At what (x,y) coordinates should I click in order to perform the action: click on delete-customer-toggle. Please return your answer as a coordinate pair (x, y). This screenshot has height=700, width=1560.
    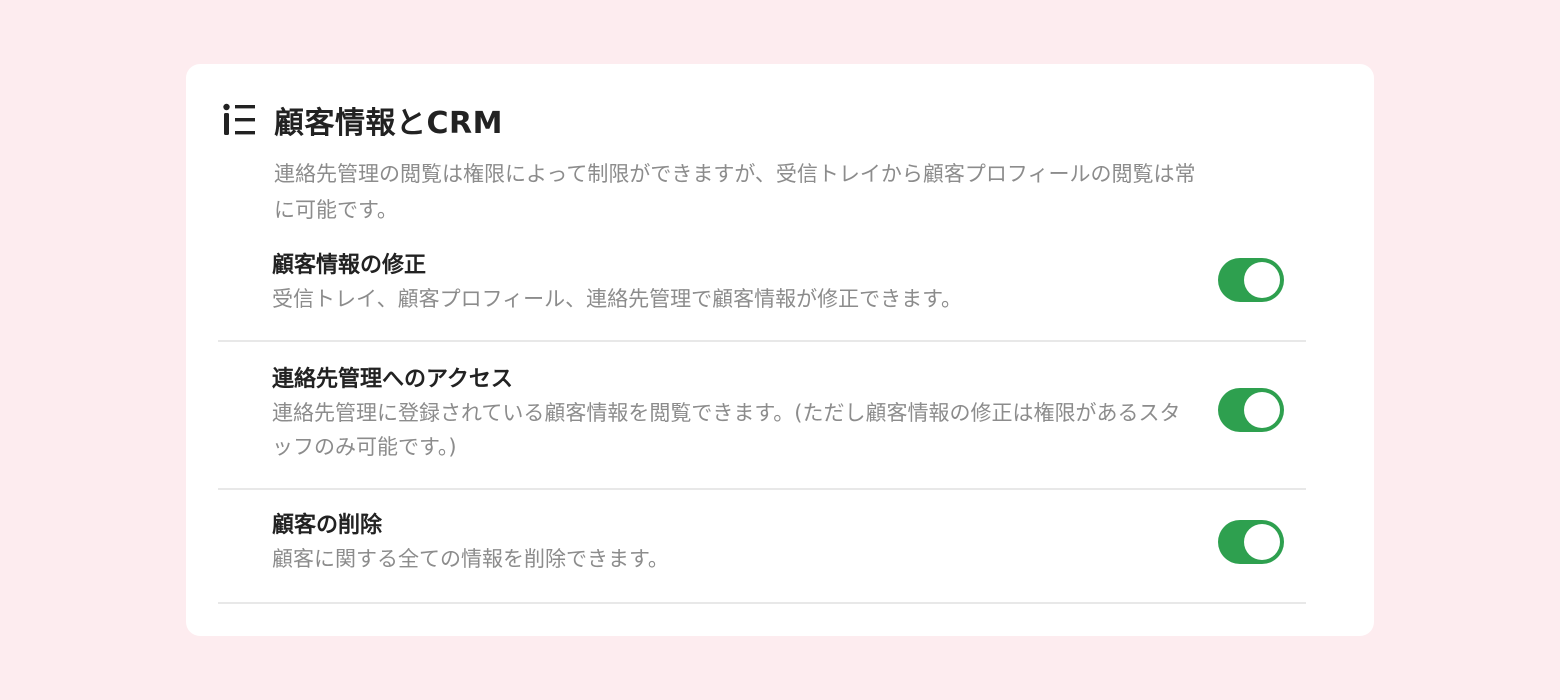
    Looking at the image, I should click on (1251, 542).